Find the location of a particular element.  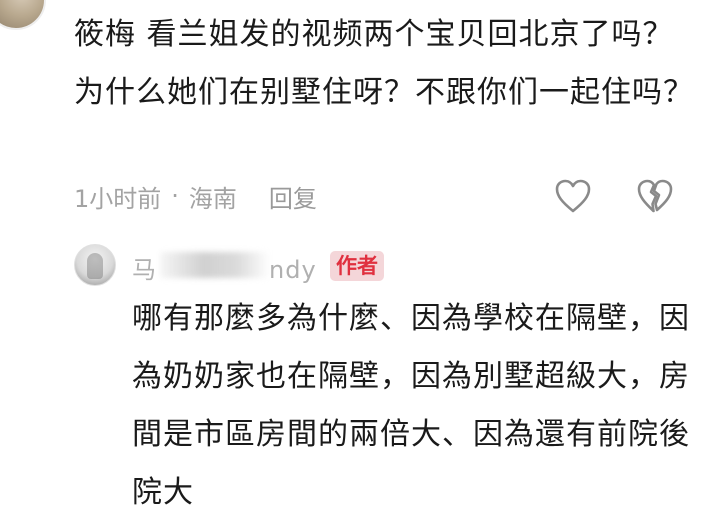

truncation-fade is located at coordinates (525, 482).